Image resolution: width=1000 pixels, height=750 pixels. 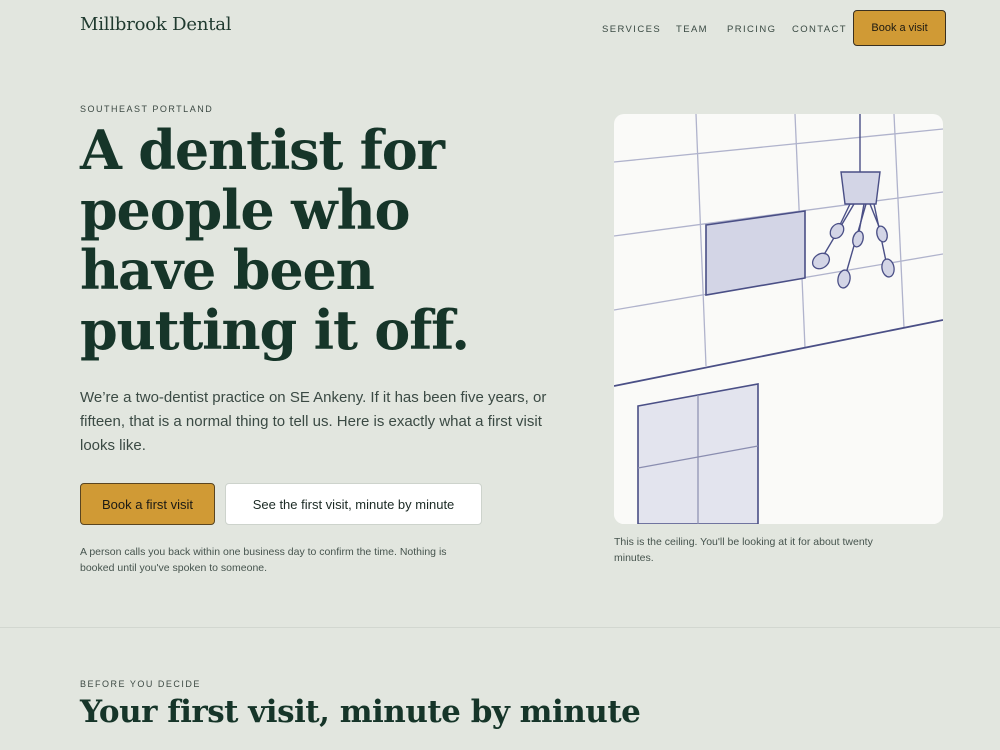 What do you see at coordinates (751, 29) in the screenshot?
I see `nav-link-pricing: PRICING` at bounding box center [751, 29].